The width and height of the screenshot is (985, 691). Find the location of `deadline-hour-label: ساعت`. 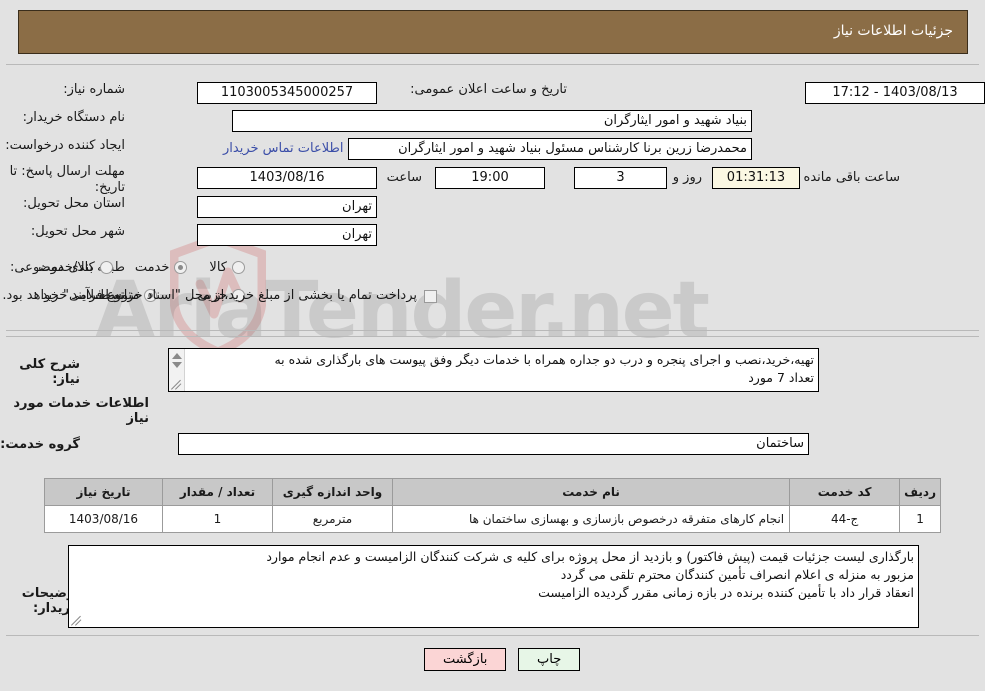

deadline-hour-label: ساعت is located at coordinates (404, 177).